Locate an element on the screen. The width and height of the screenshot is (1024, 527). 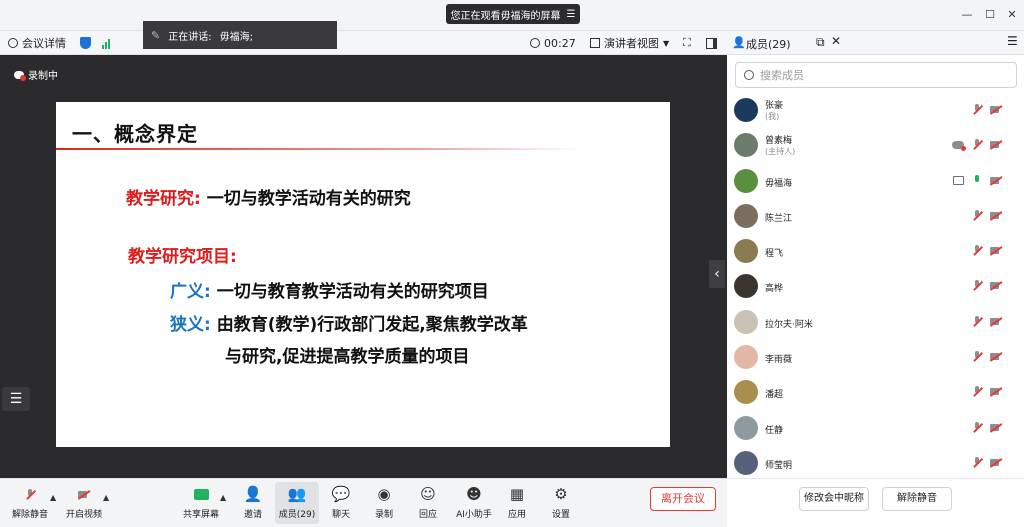
video-options-chevron-icon: ▲ is located at coordinates (106, 497).